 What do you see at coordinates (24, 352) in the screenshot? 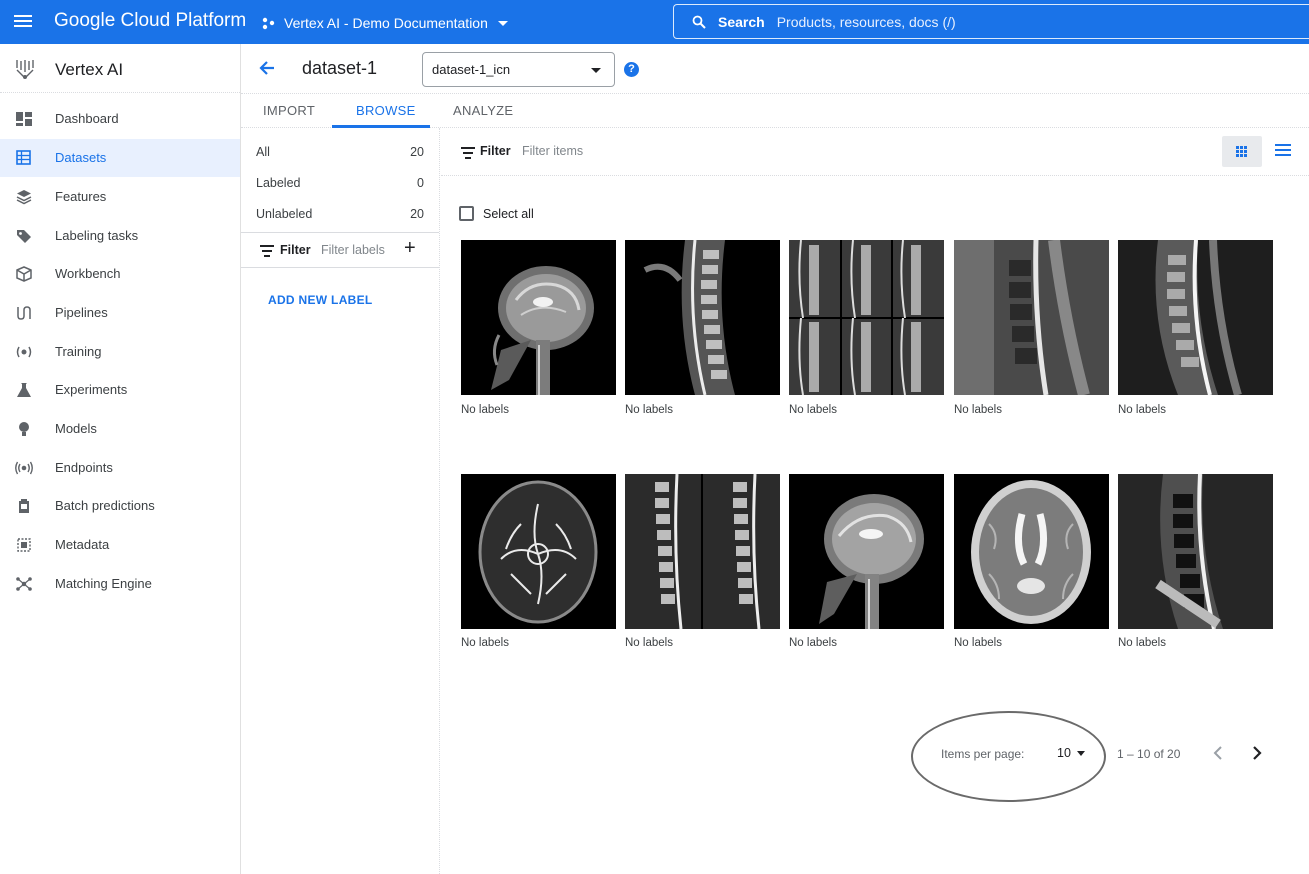
I see `training-icon` at bounding box center [24, 352].